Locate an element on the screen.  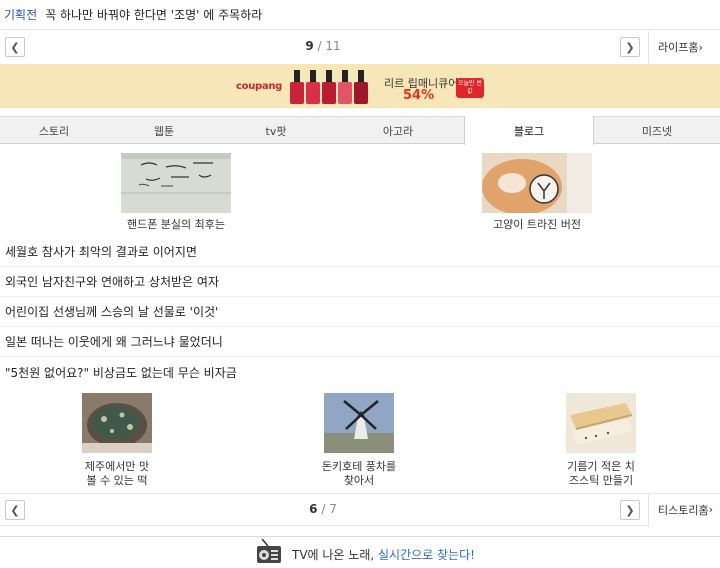
list-item: 외국인 남자친구와 연애하고 상처받은 여자 is located at coordinates (360, 282).